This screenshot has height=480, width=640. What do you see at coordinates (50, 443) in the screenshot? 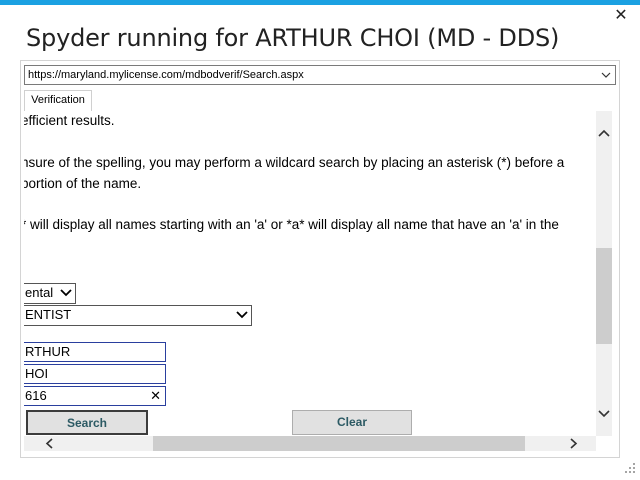
I see `scroll-left-icon` at bounding box center [50, 443].